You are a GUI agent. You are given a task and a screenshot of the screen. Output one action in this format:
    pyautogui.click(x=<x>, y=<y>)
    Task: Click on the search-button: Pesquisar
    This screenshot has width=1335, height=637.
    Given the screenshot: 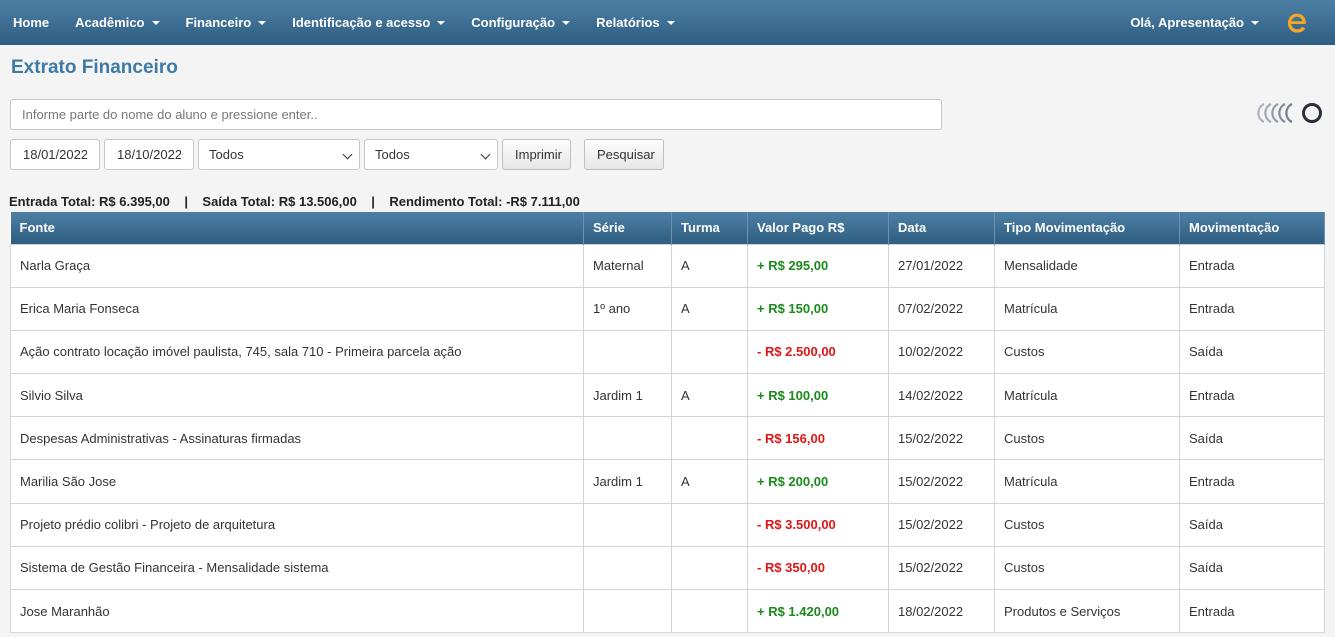 What is the action you would take?
    pyautogui.click(x=624, y=154)
    